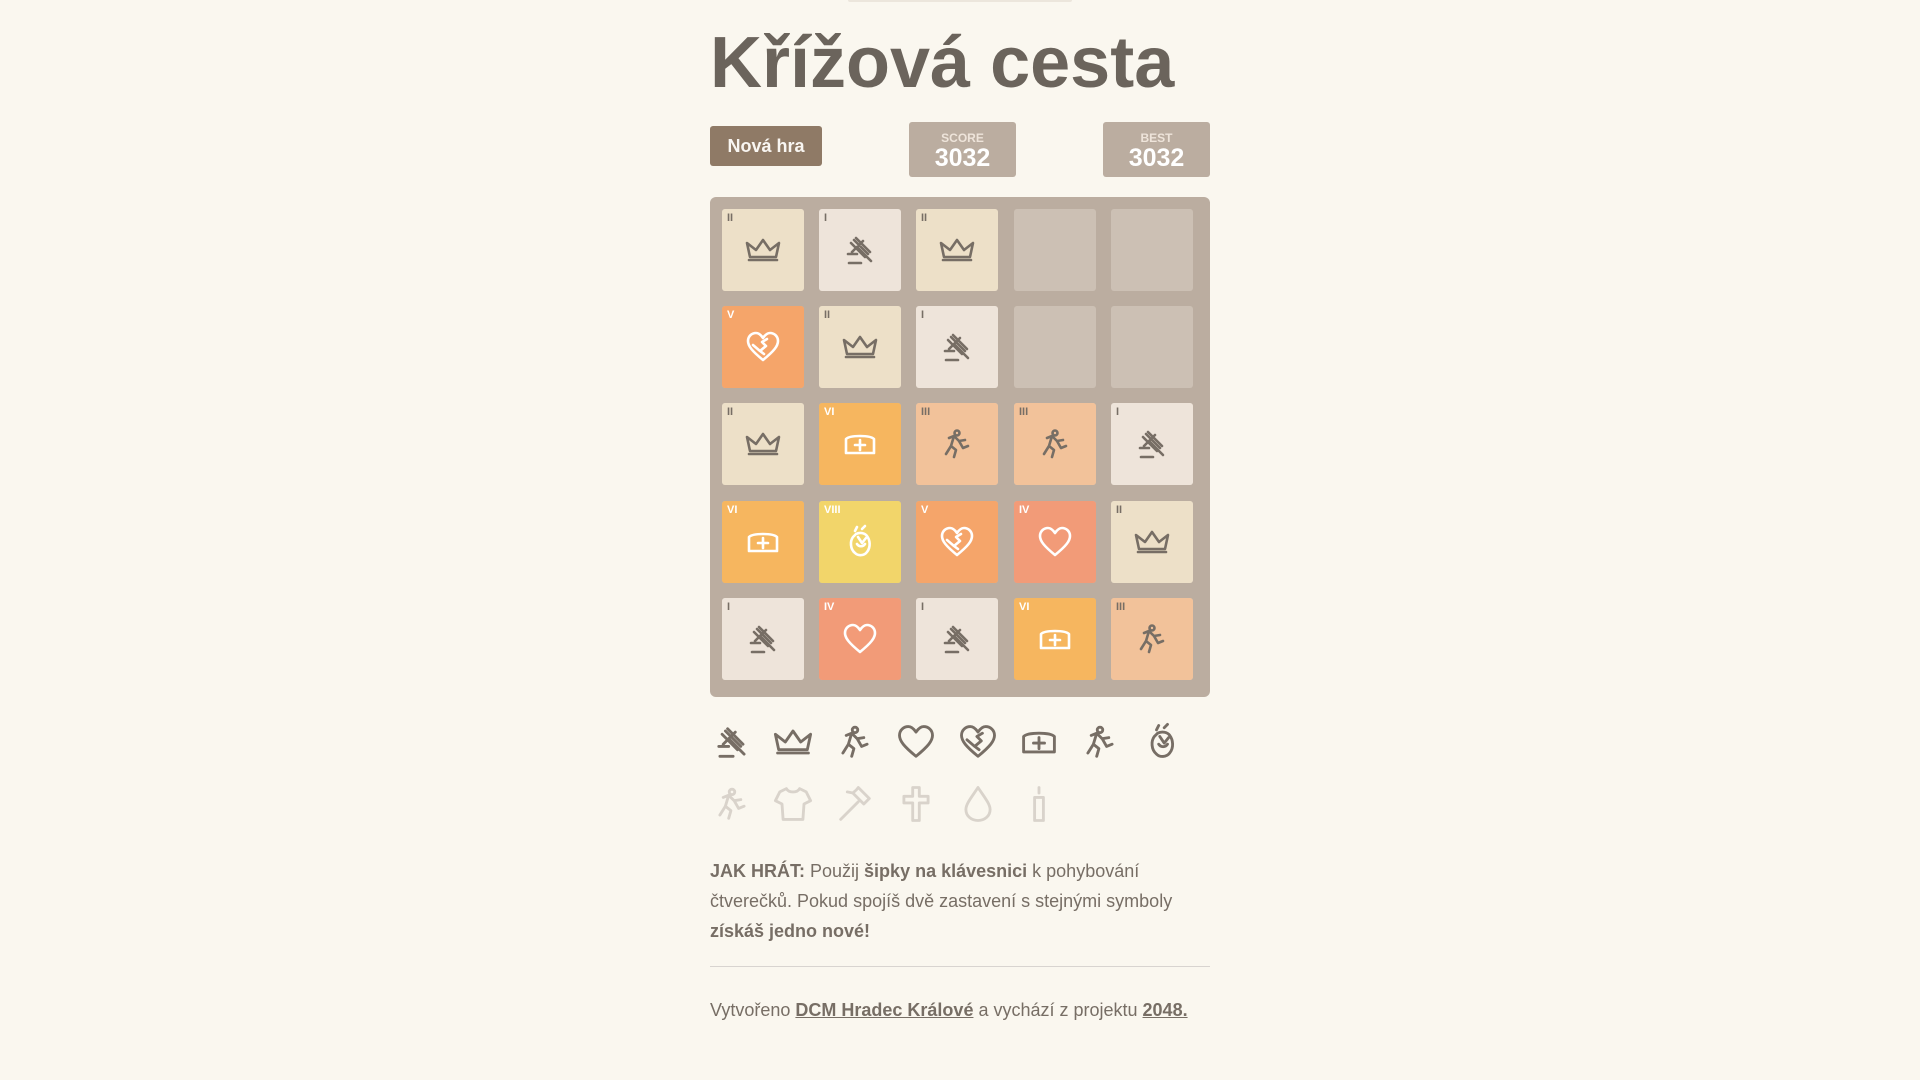 This screenshot has height=1080, width=1920. What do you see at coordinates (942, 63) in the screenshot?
I see `page-title: Křížová cesta` at bounding box center [942, 63].